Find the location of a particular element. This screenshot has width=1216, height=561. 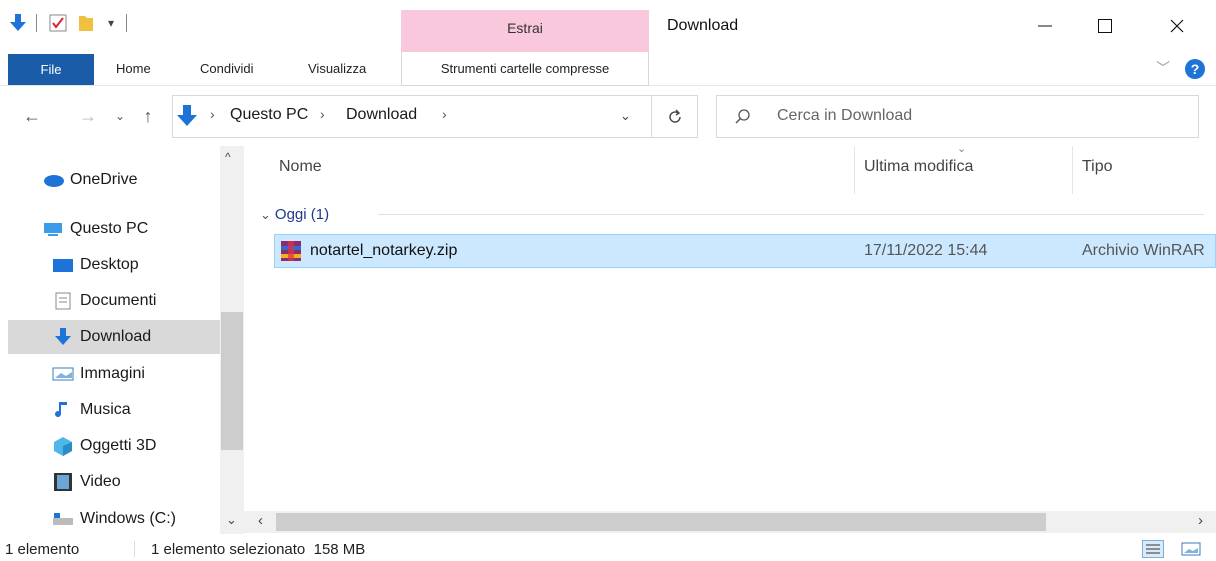

desktop-icon is located at coordinates (63, 265).